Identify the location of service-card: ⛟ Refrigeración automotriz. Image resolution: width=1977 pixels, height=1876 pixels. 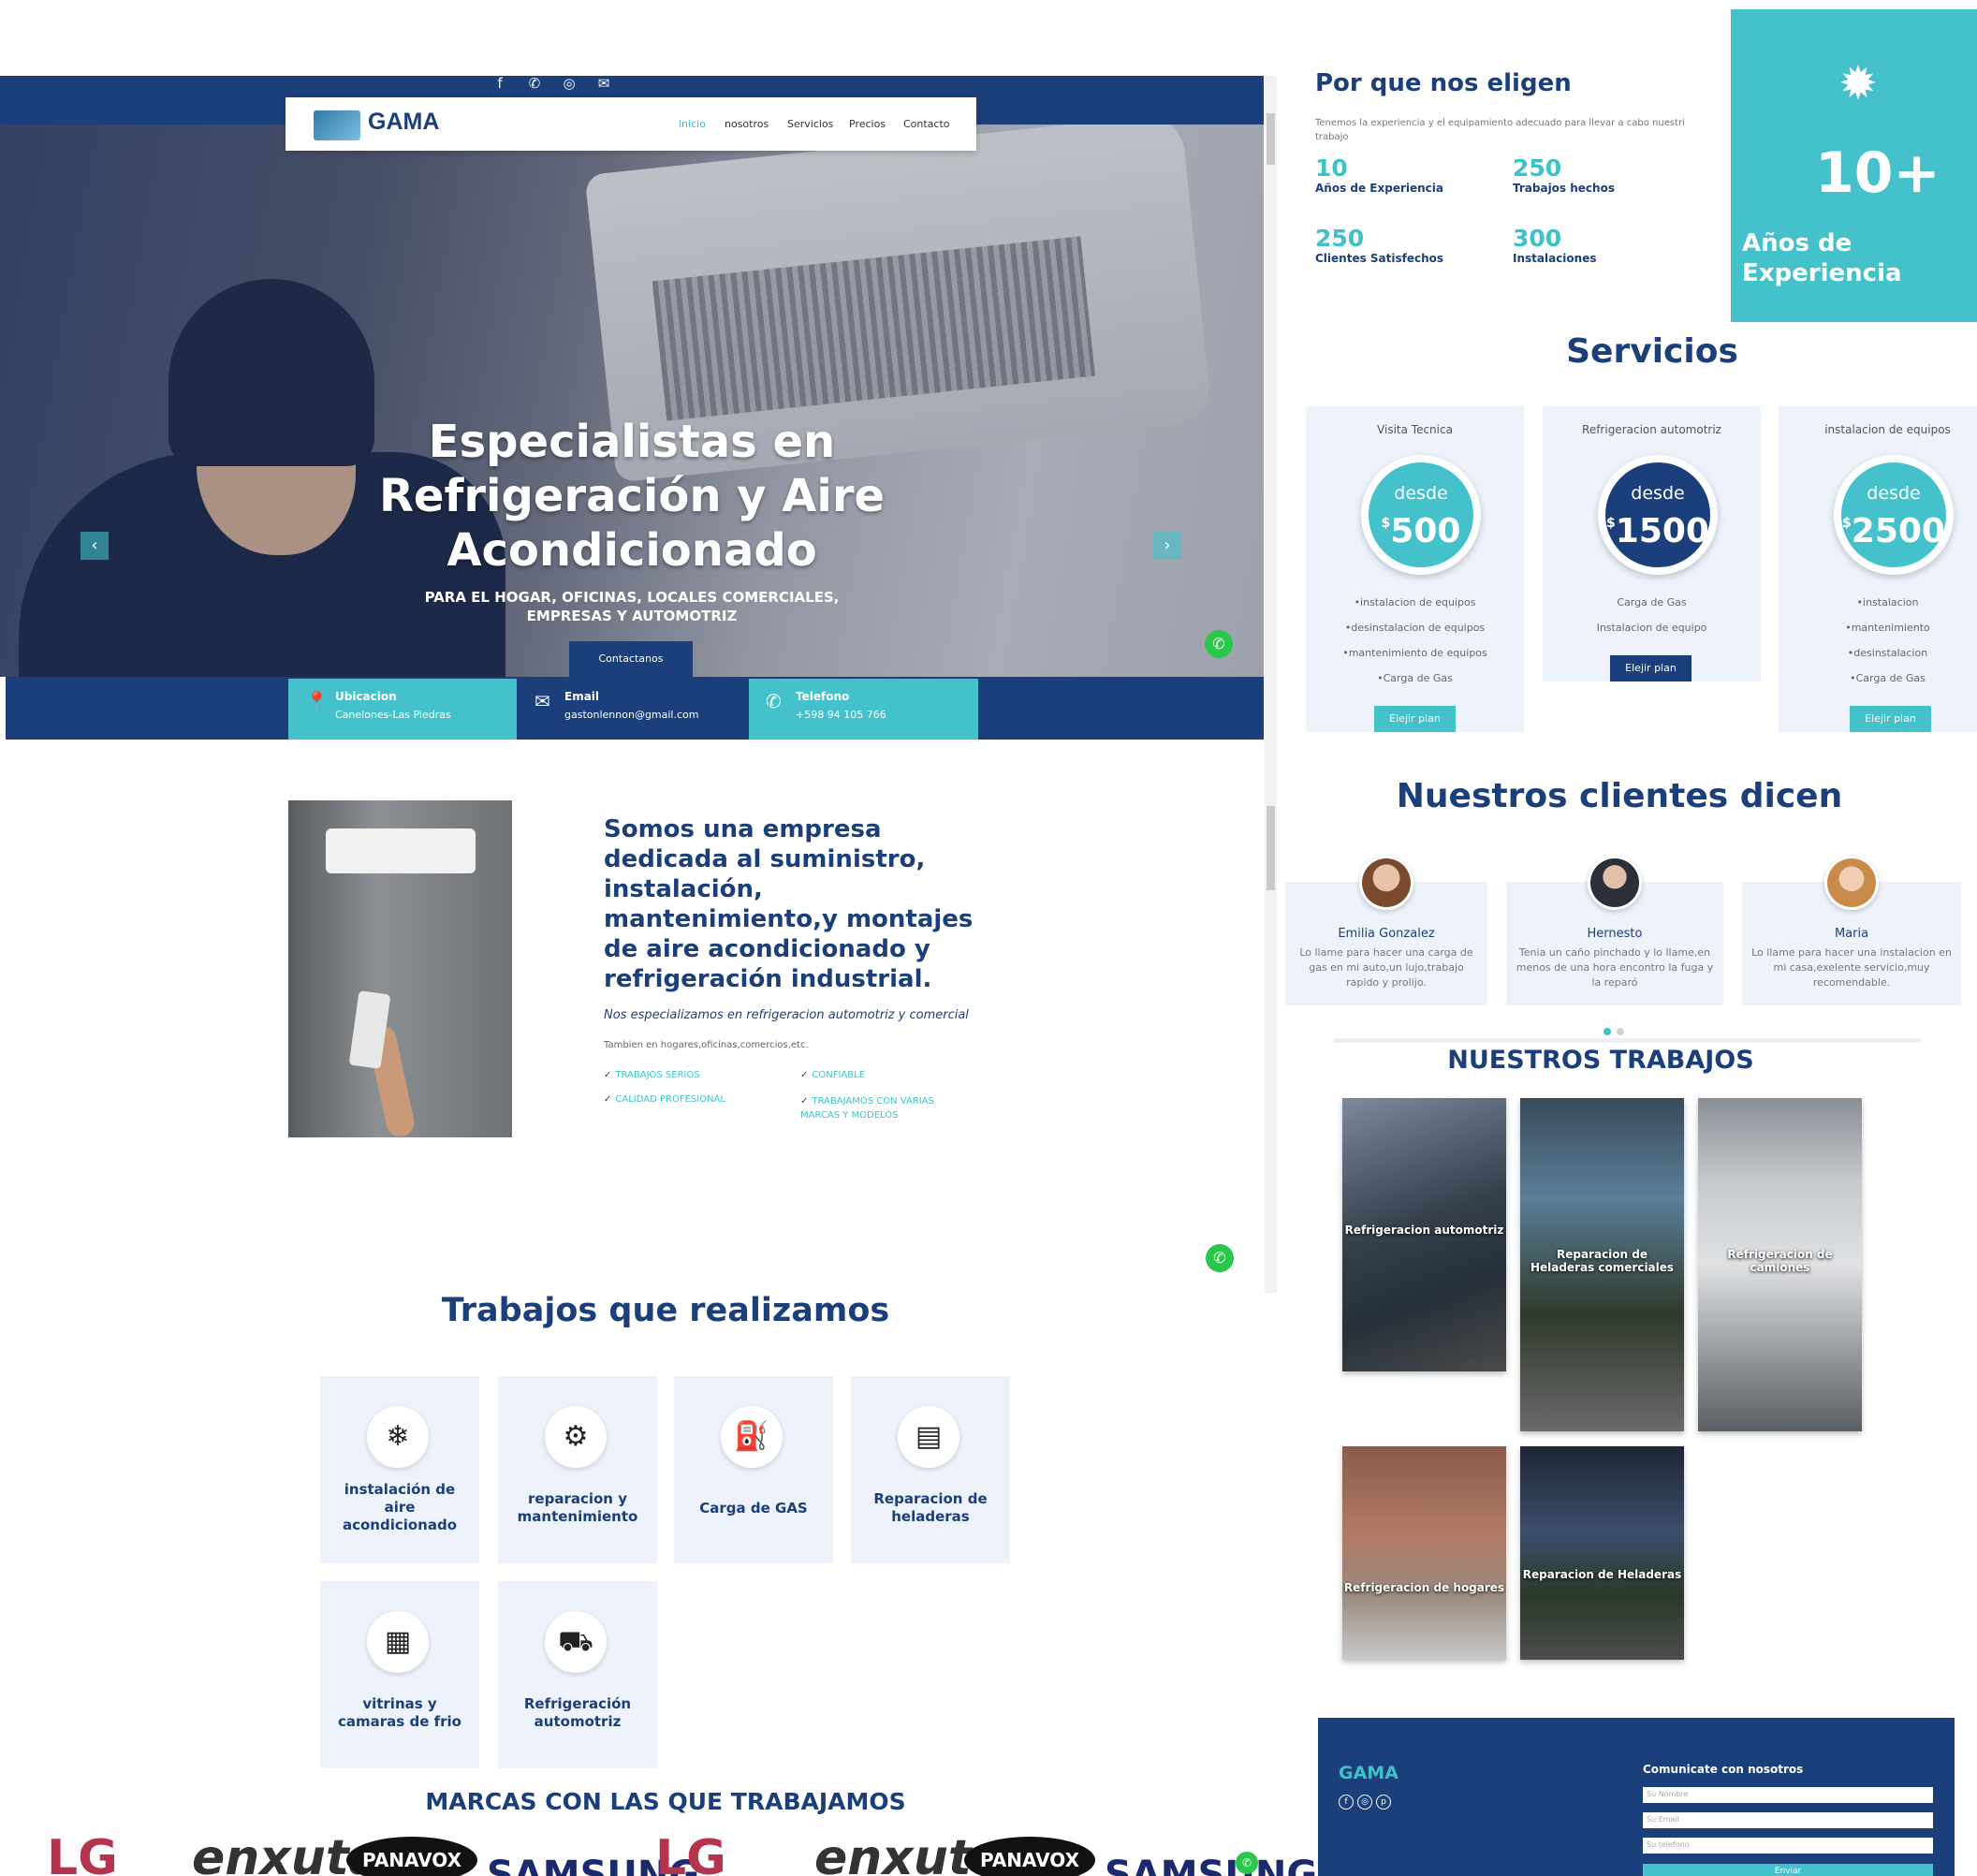
(577, 1674).